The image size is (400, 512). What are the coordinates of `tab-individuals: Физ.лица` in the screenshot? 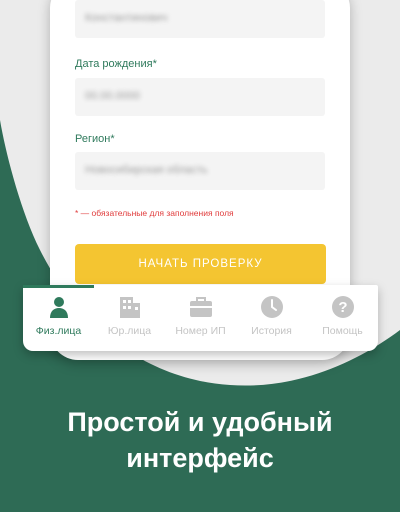 It's located at (58, 318).